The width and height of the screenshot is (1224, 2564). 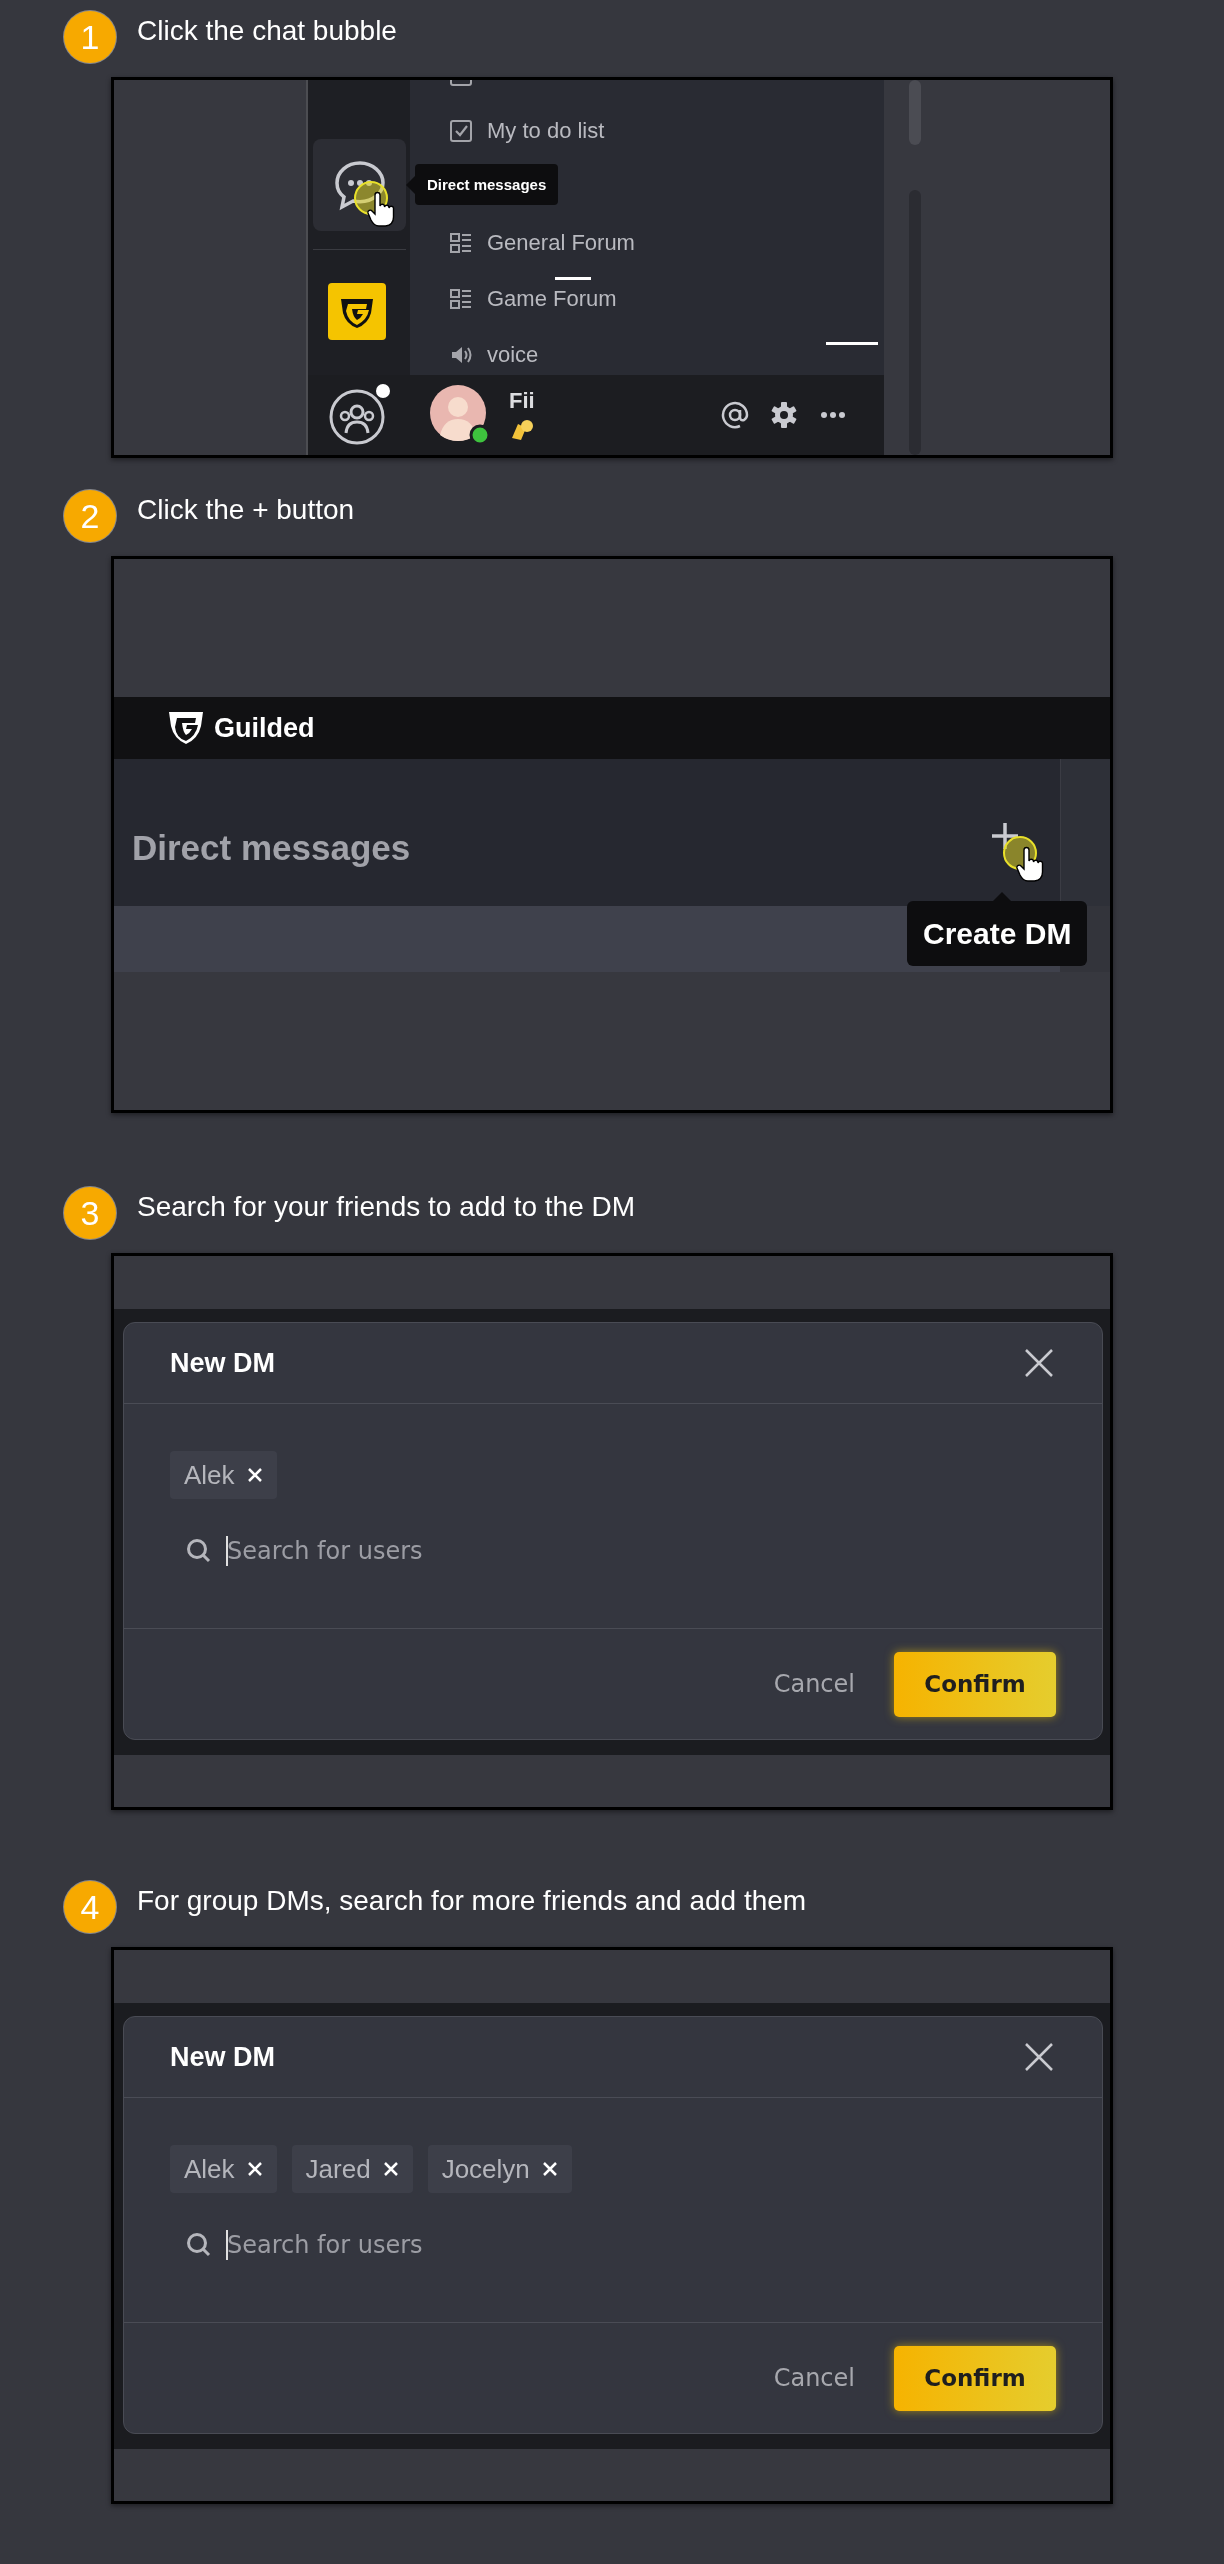 What do you see at coordinates (647, 131) in the screenshot?
I see `channel-item: My to do list` at bounding box center [647, 131].